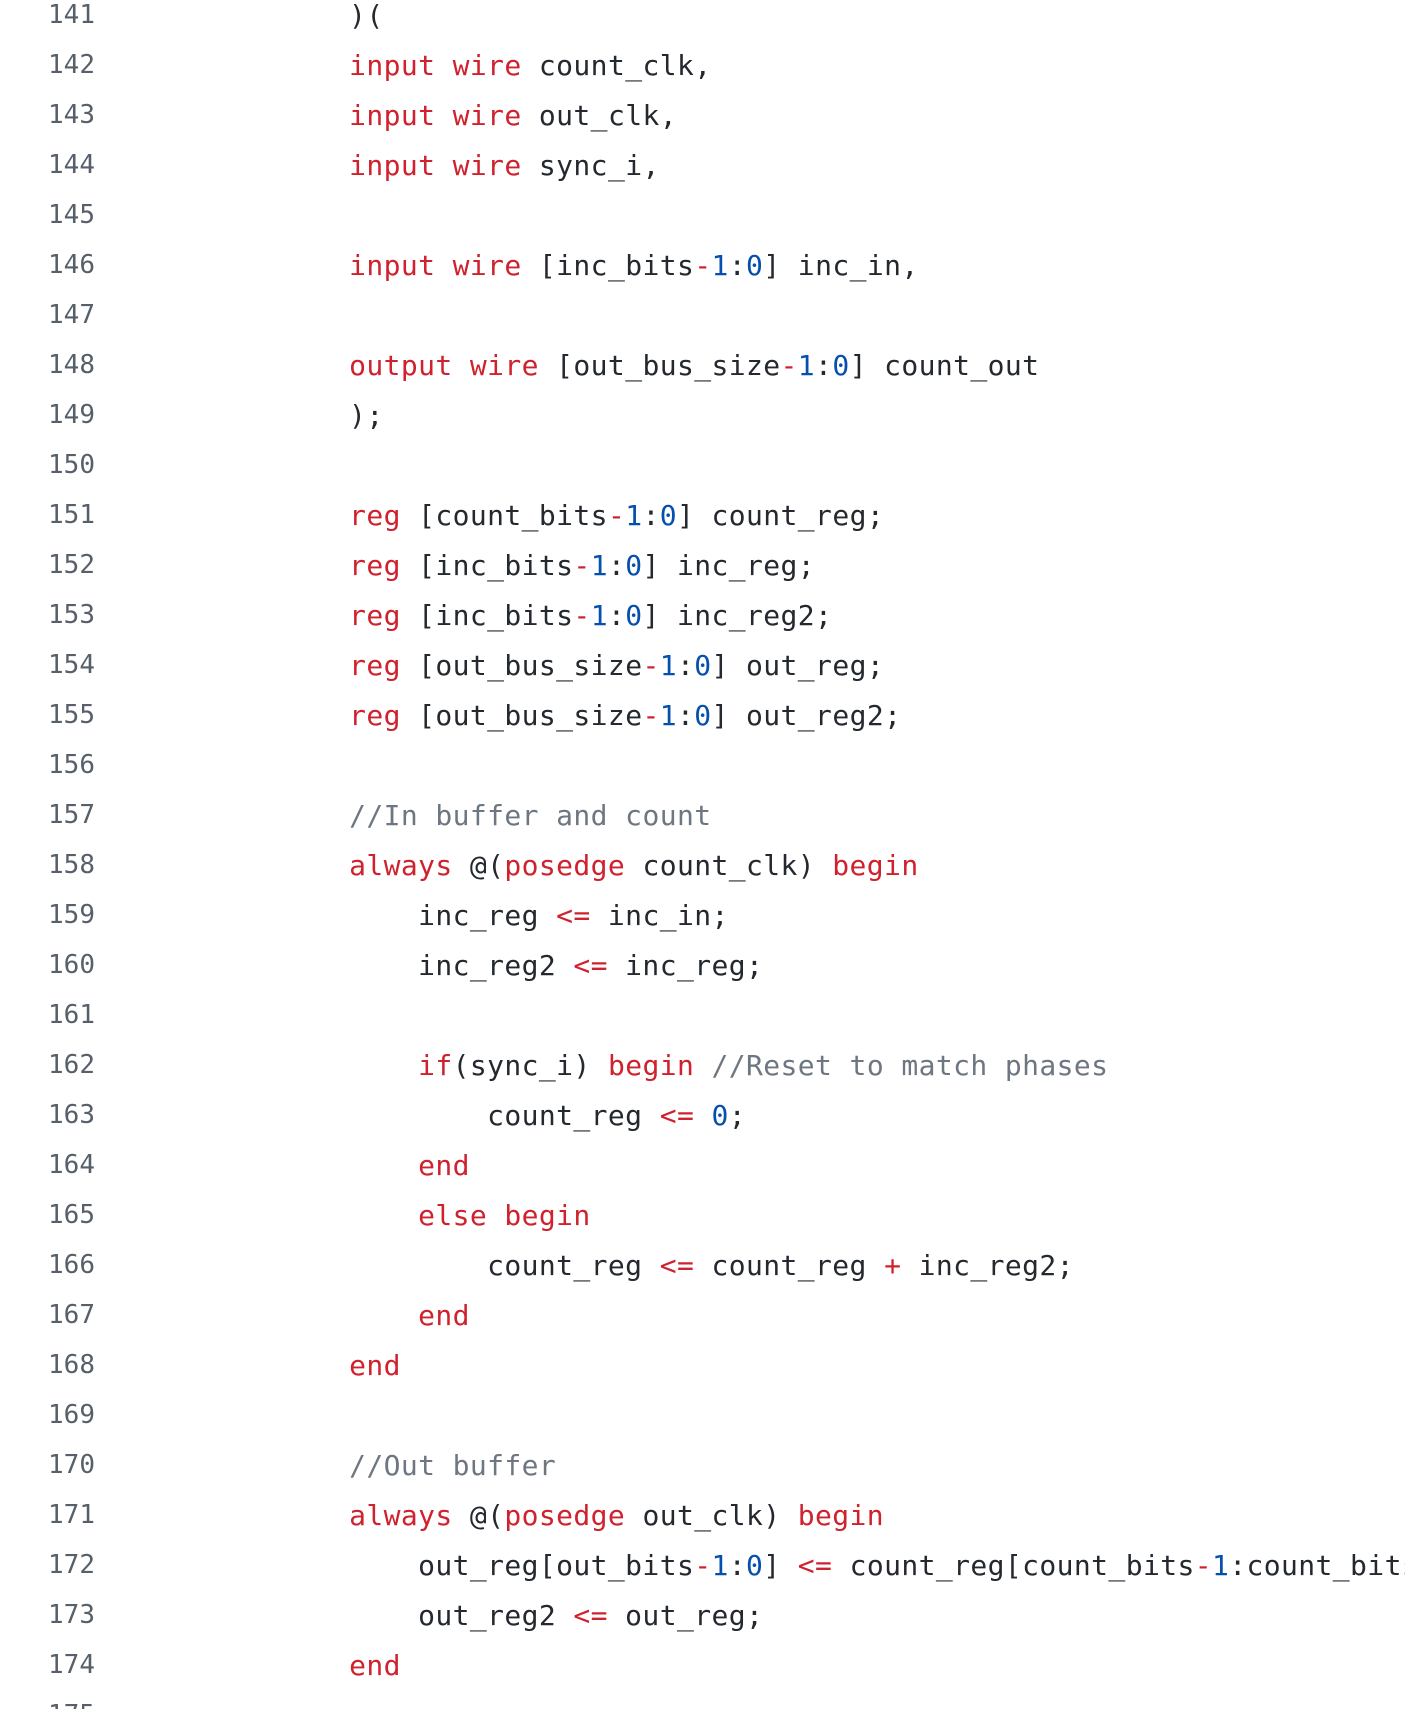  What do you see at coordinates (470, 915) in the screenshot?
I see `line-code: inc_reg <= inc_in;` at bounding box center [470, 915].